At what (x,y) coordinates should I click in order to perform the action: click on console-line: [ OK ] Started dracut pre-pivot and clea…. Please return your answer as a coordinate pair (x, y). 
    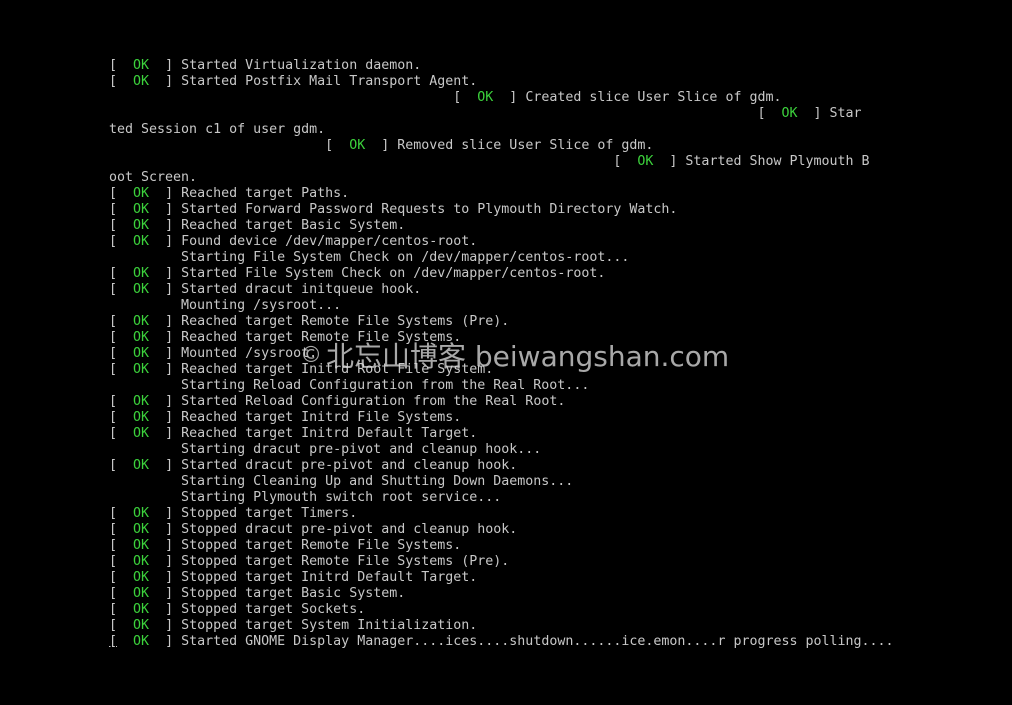
    Looking at the image, I should click on (509, 466).